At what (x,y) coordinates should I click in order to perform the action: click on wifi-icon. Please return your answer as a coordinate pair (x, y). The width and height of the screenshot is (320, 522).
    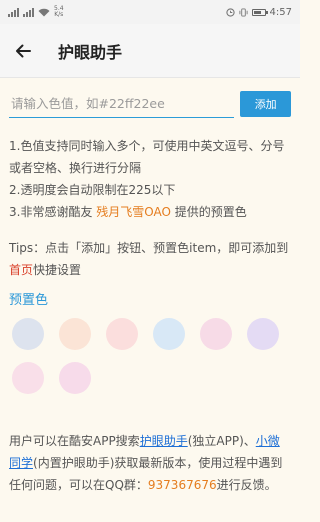
    Looking at the image, I should click on (44, 12).